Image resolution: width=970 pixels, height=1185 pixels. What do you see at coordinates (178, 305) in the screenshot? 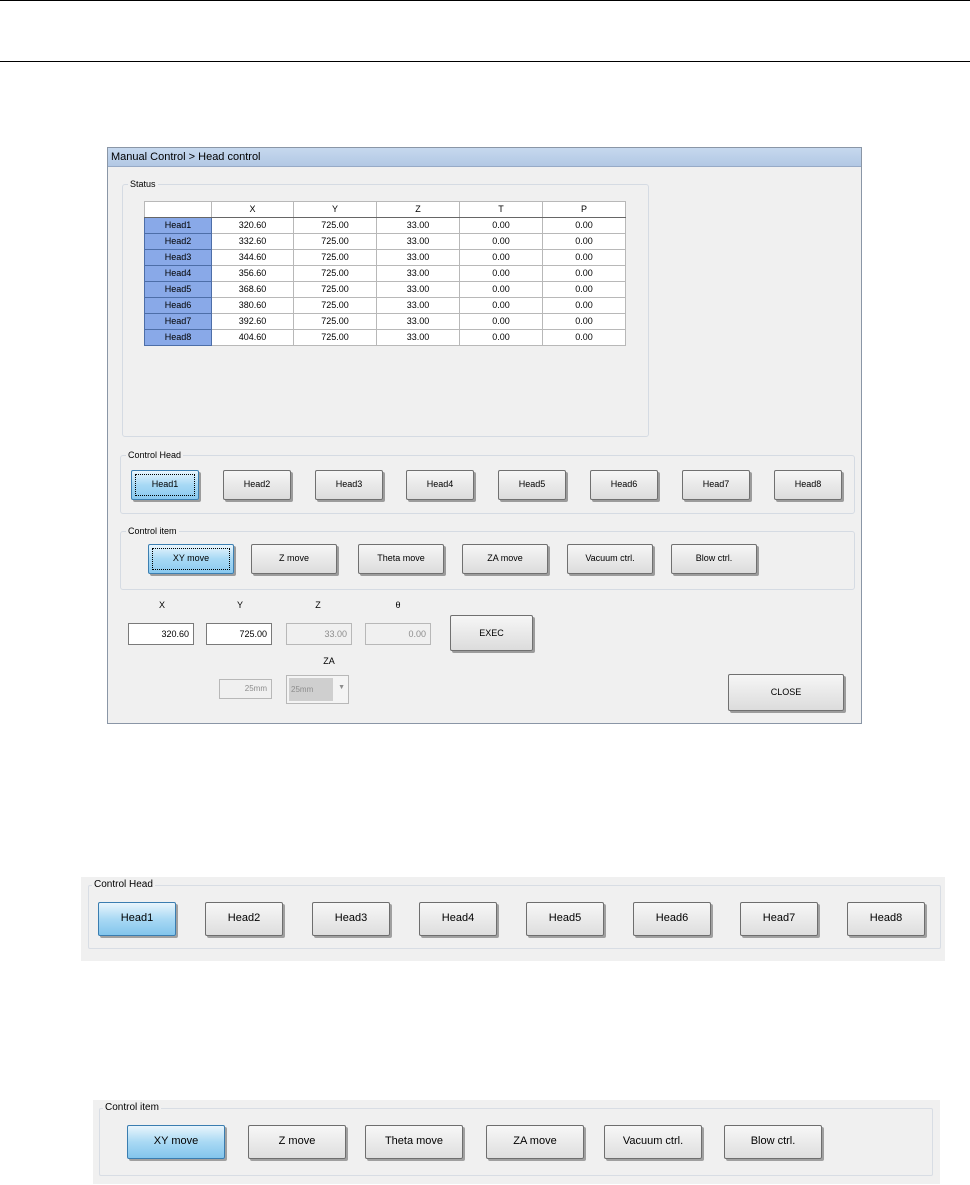
I see `row-header: Head6` at bounding box center [178, 305].